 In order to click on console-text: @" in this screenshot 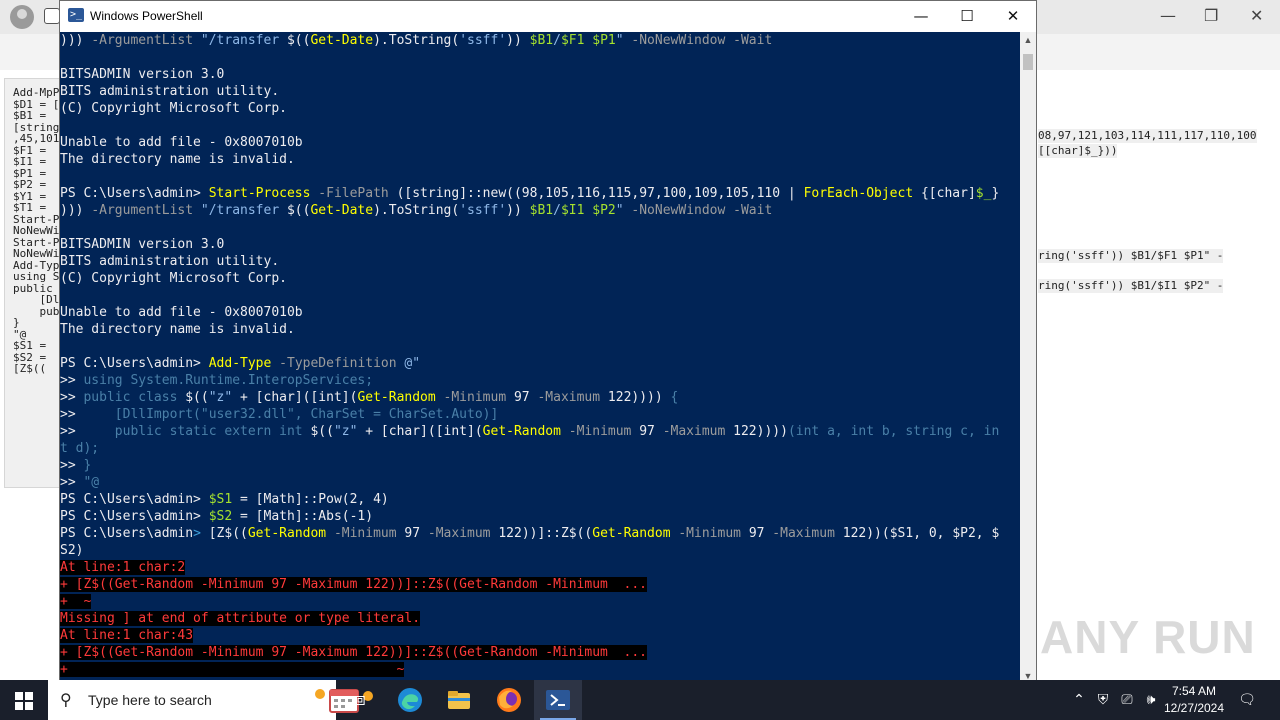, I will do `click(412, 363)`.